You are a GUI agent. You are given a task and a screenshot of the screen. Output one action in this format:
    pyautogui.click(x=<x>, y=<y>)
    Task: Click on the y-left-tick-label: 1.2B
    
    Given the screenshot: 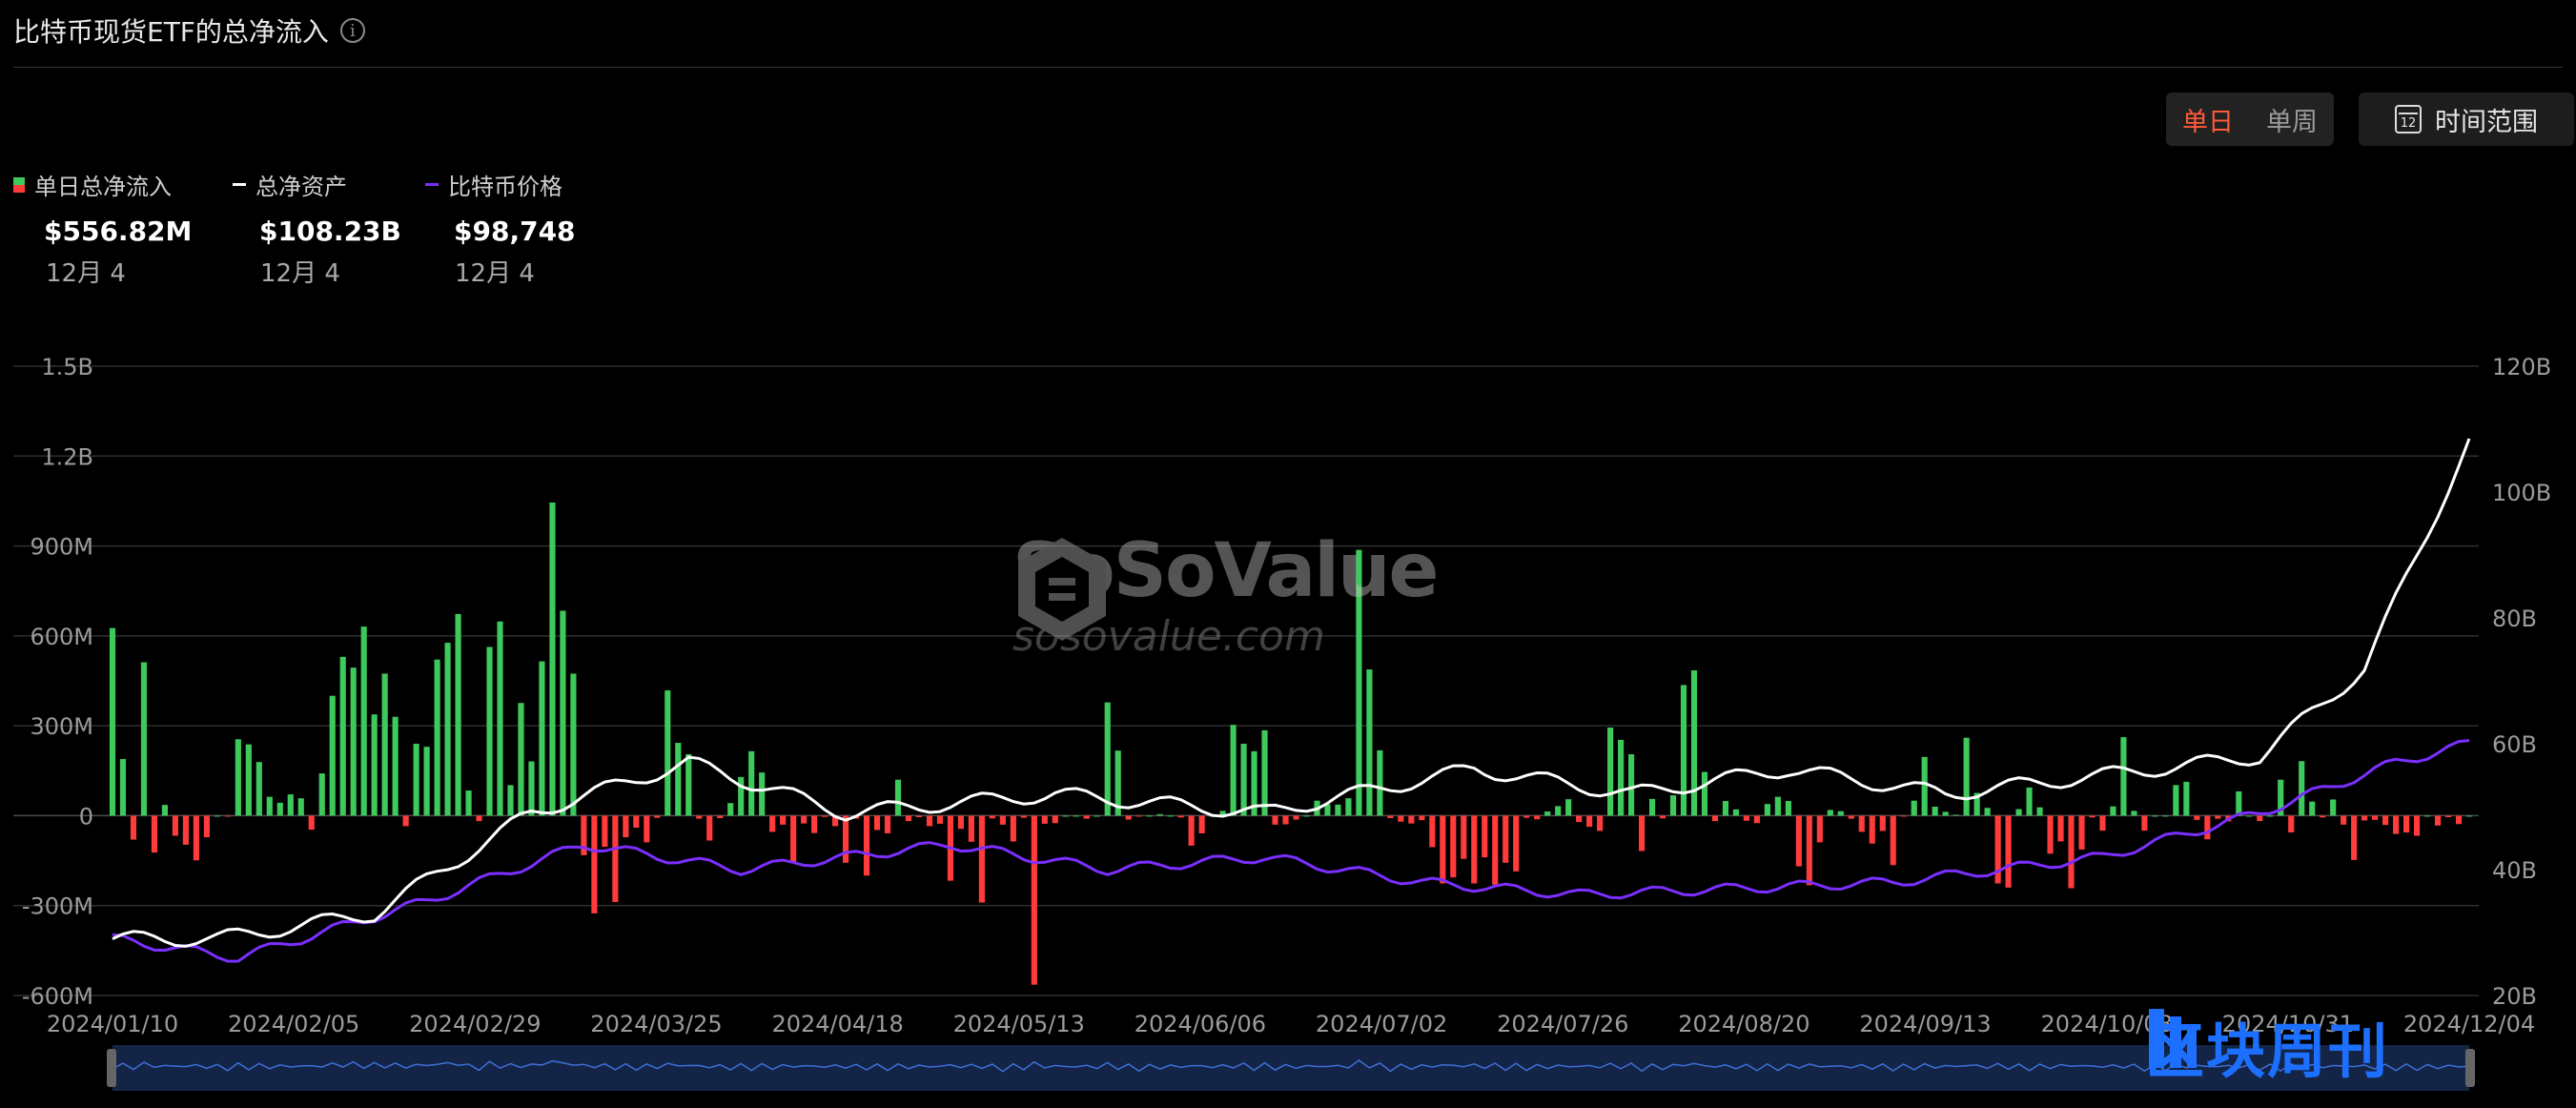 What is the action you would take?
    pyautogui.click(x=67, y=457)
    